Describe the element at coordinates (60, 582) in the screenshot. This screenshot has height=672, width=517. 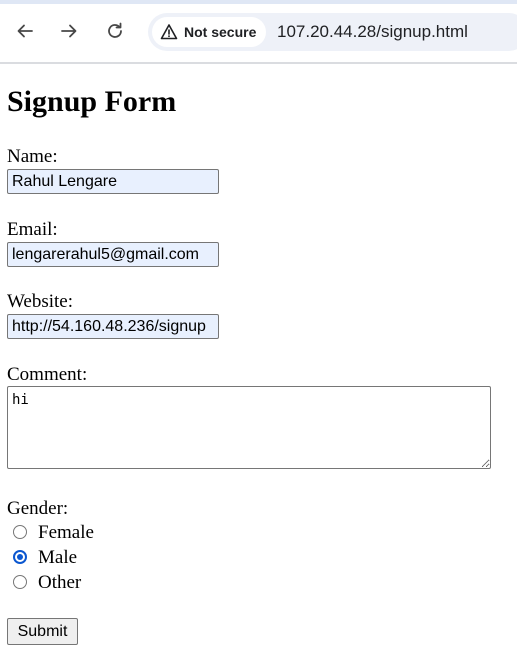
I see `gender-option-other-label: Other` at that location.